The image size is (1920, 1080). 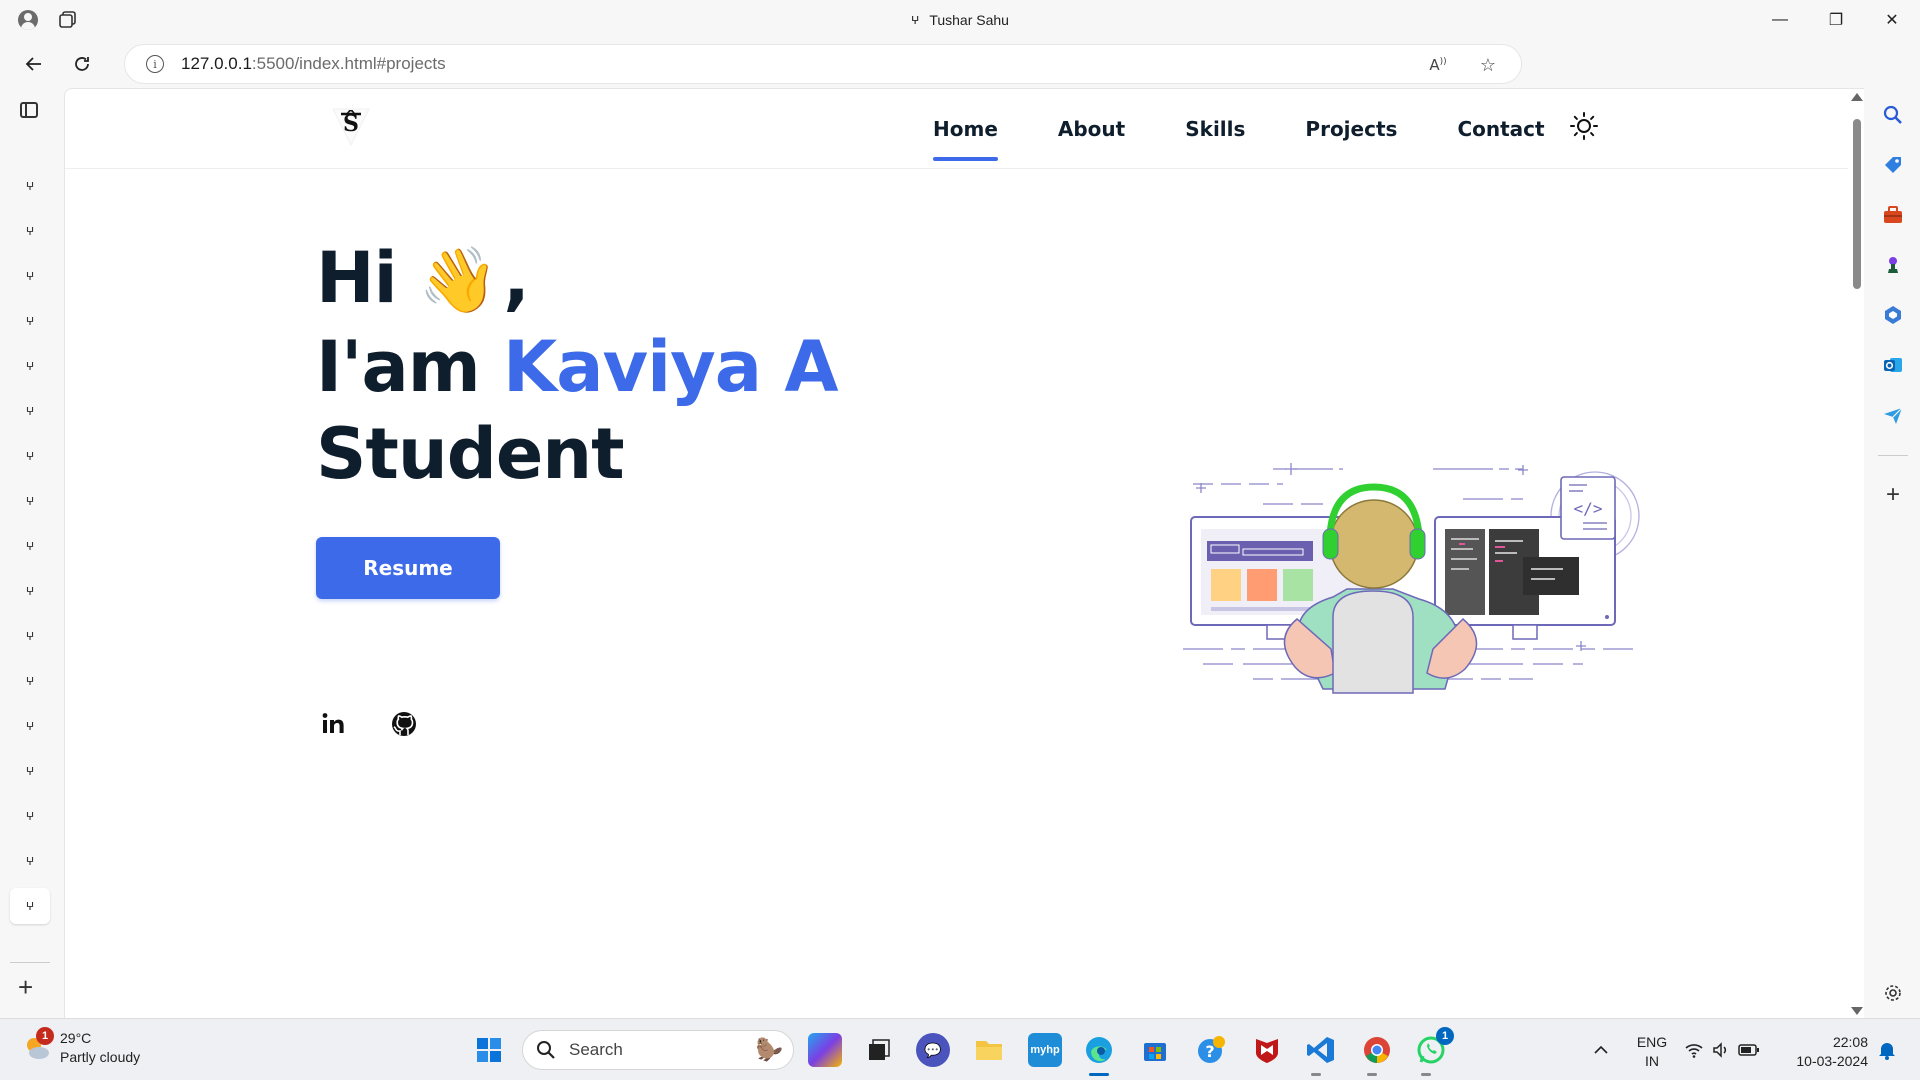 I want to click on taskbar-search: Search 🦫, so click(x=658, y=1050).